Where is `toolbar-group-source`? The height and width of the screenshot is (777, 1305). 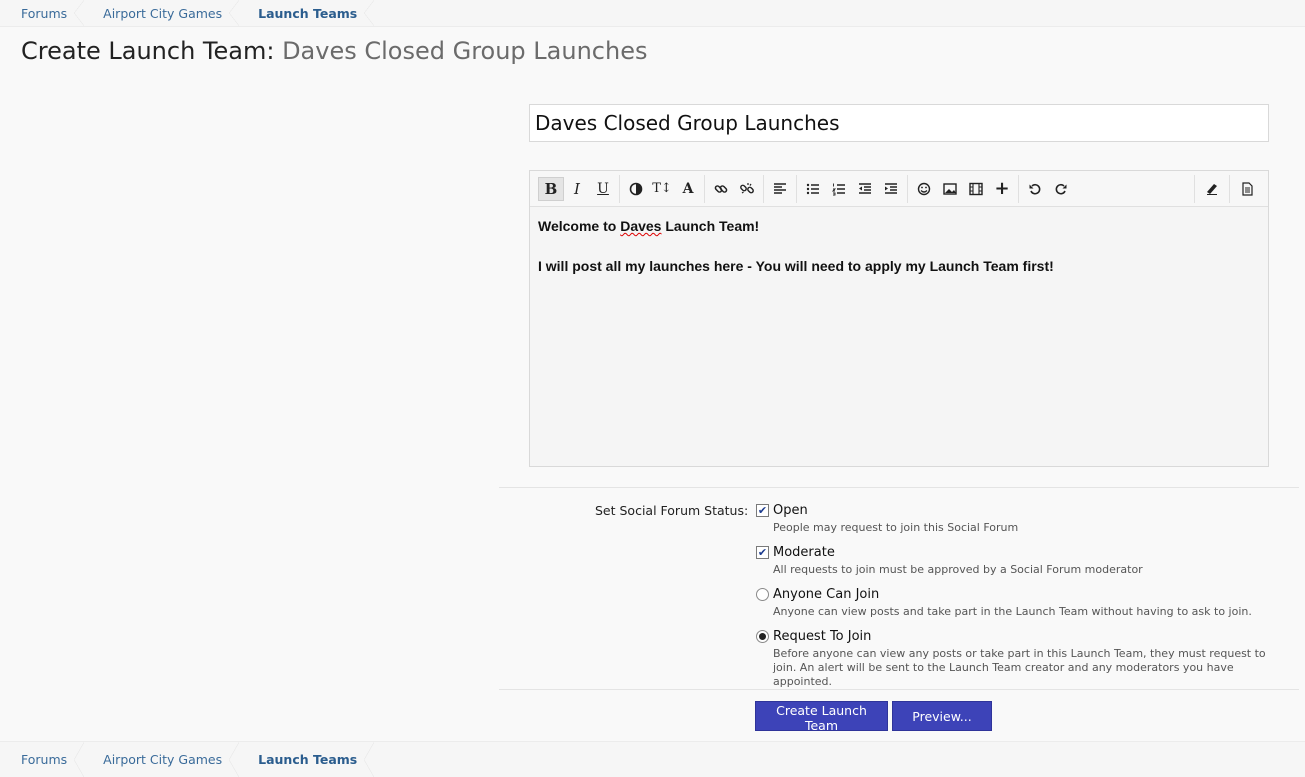
toolbar-group-source is located at coordinates (1246, 189).